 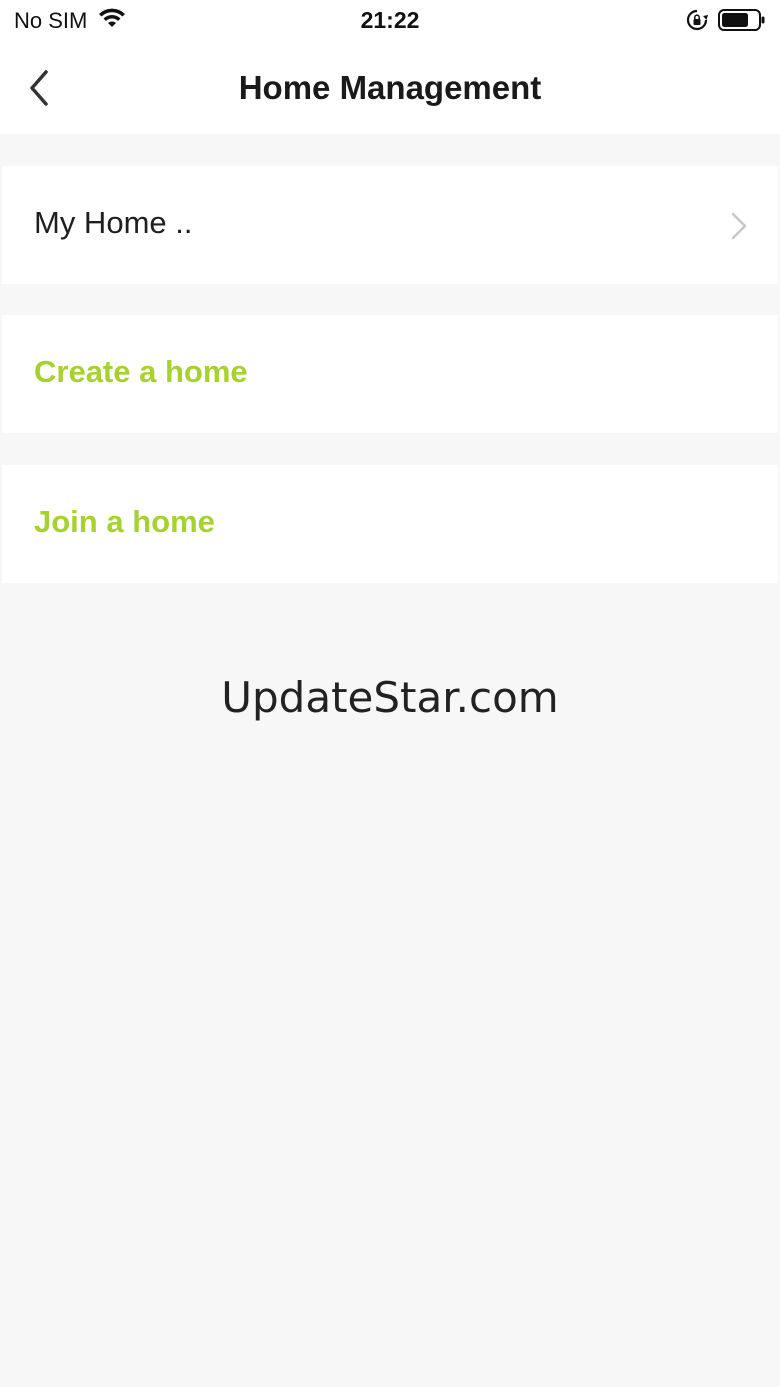 I want to click on navigation-bar: Home Management, so click(x=390, y=89).